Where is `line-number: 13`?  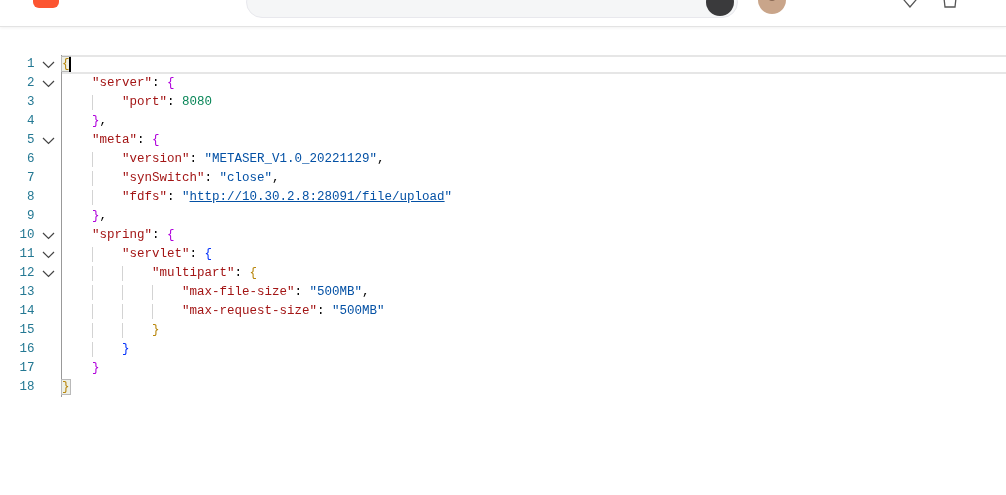
line-number: 13 is located at coordinates (26, 292).